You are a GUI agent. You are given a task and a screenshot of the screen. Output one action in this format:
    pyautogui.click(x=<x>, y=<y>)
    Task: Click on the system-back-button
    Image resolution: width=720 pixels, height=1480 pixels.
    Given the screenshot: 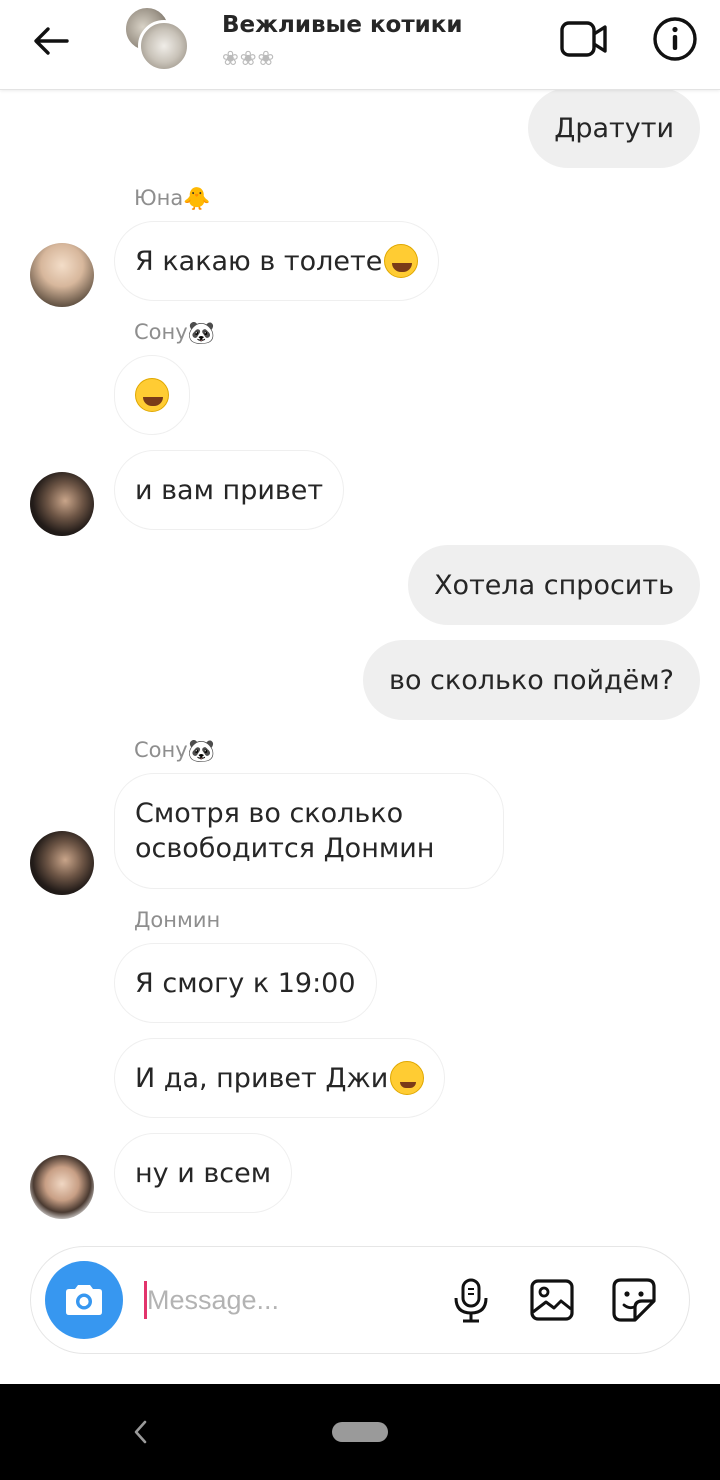 What is the action you would take?
    pyautogui.click(x=140, y=1432)
    